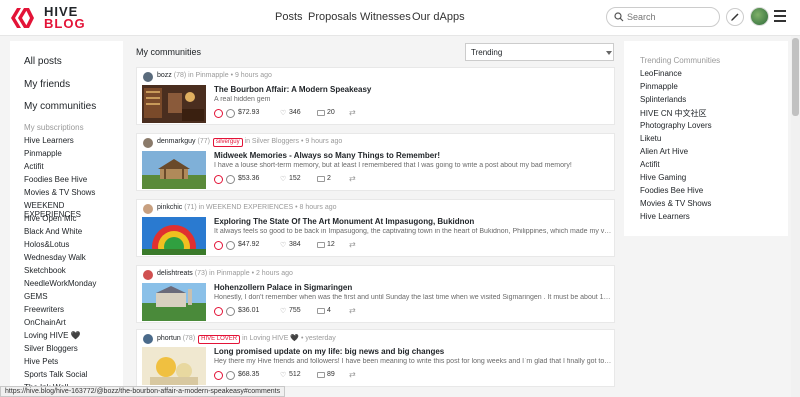 This screenshot has width=800, height=397. I want to click on post-likes: 755, so click(295, 310).